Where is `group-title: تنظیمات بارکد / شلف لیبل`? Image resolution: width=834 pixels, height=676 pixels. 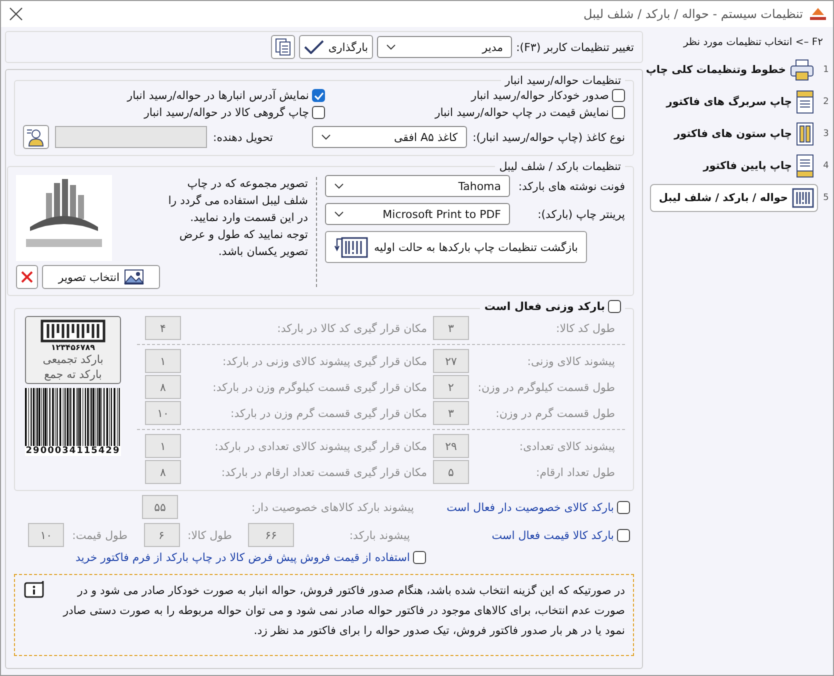 group-title: تنظیمات بارکد / شلف لیبل is located at coordinates (560, 166).